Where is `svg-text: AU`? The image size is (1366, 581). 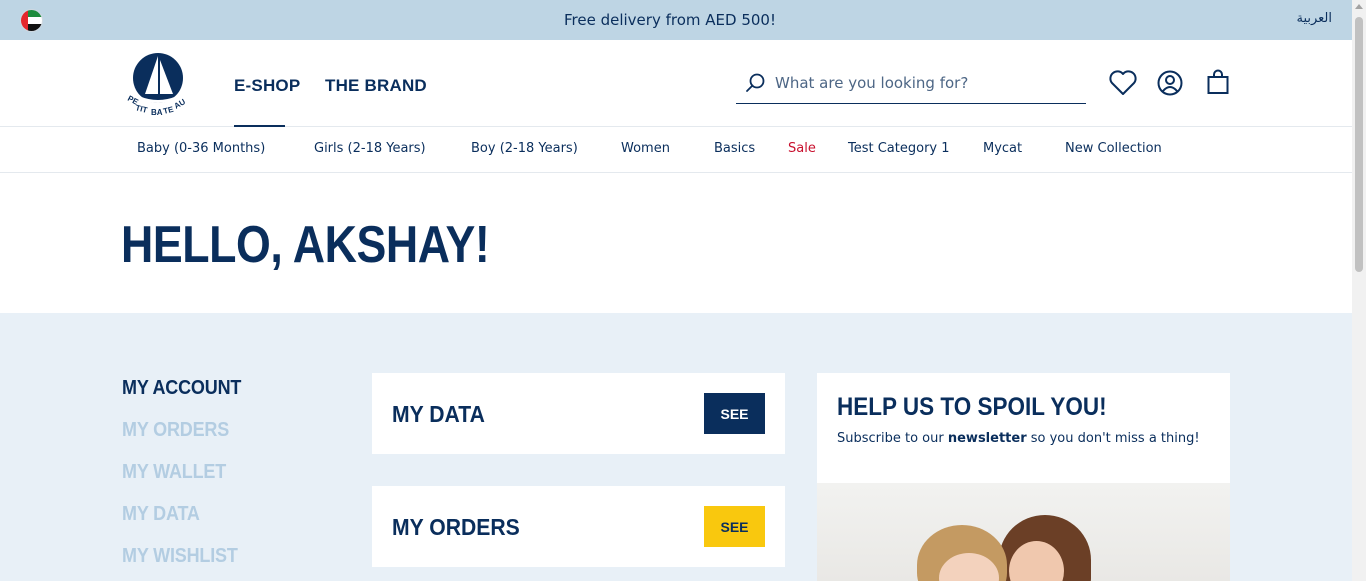 svg-text: AU is located at coordinates (180, 104).